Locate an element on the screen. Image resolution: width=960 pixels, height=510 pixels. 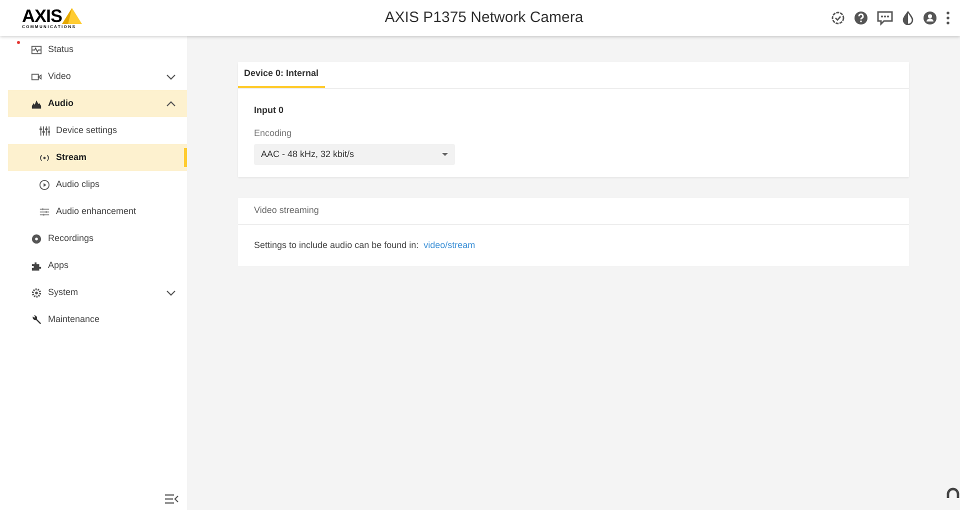
section-heading: Input 0 is located at coordinates (269, 110).